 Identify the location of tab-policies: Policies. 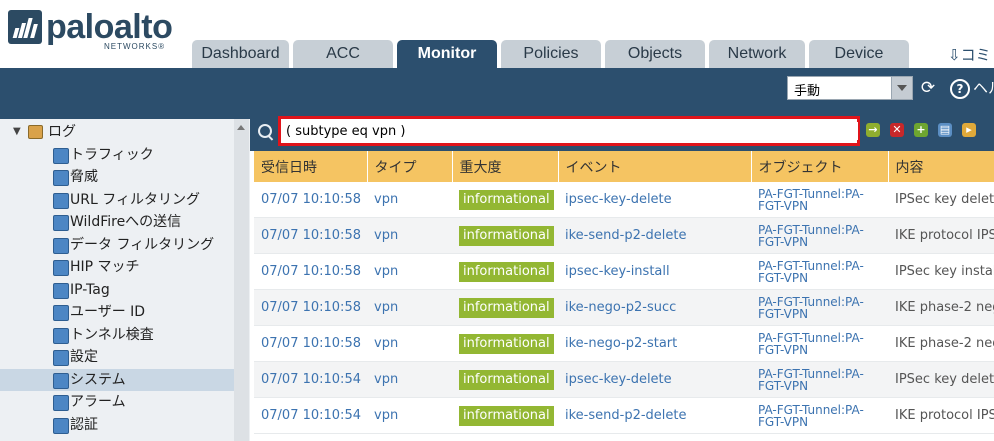
(551, 54).